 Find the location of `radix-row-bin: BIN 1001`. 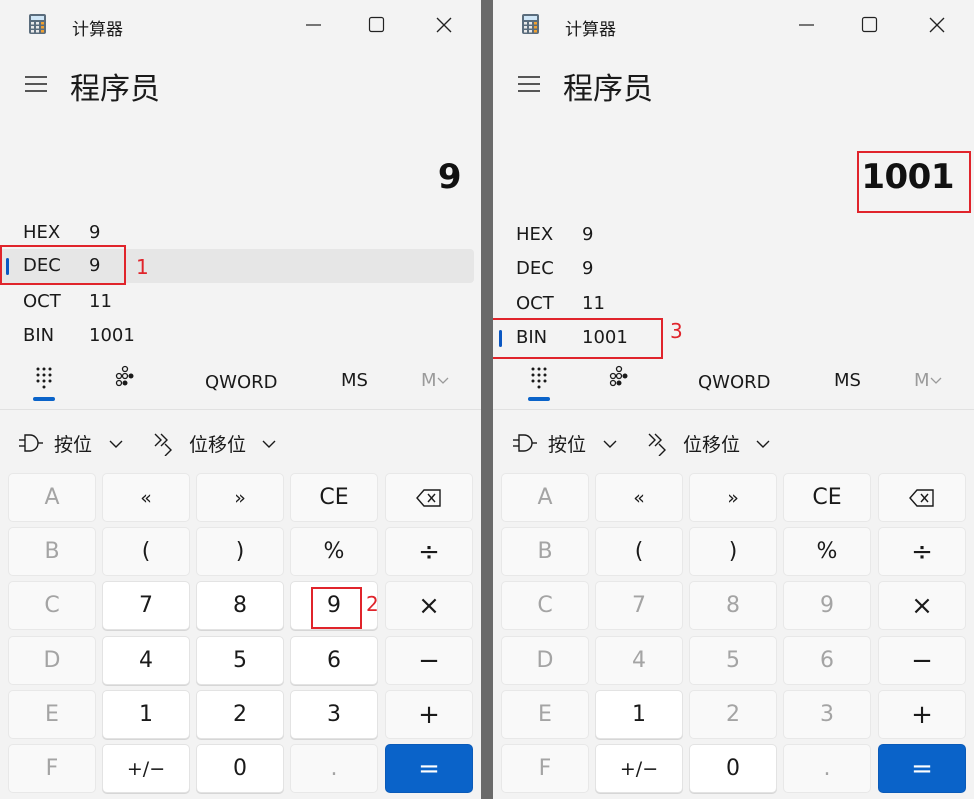

radix-row-bin: BIN 1001 is located at coordinates (237, 336).